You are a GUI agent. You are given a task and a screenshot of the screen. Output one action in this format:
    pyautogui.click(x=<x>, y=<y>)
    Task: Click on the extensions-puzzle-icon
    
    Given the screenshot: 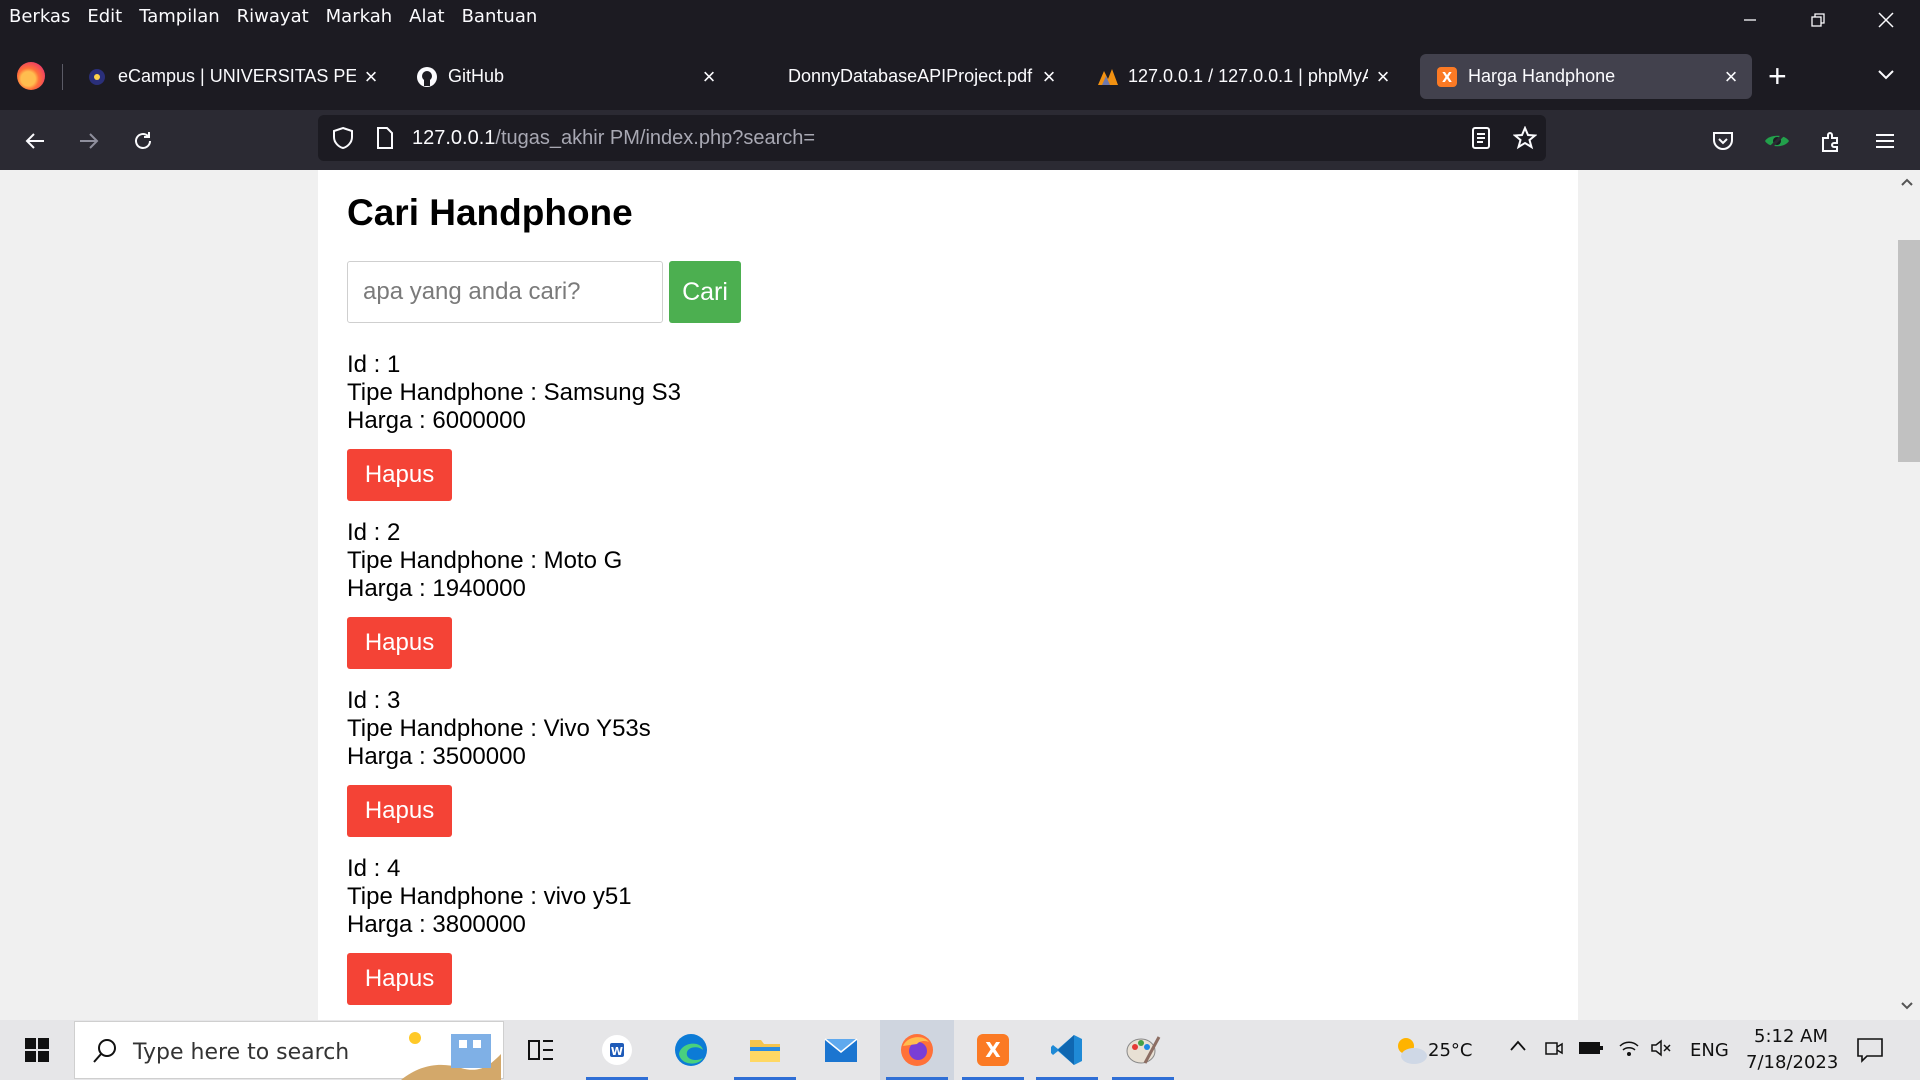 What is the action you would take?
    pyautogui.click(x=1831, y=141)
    